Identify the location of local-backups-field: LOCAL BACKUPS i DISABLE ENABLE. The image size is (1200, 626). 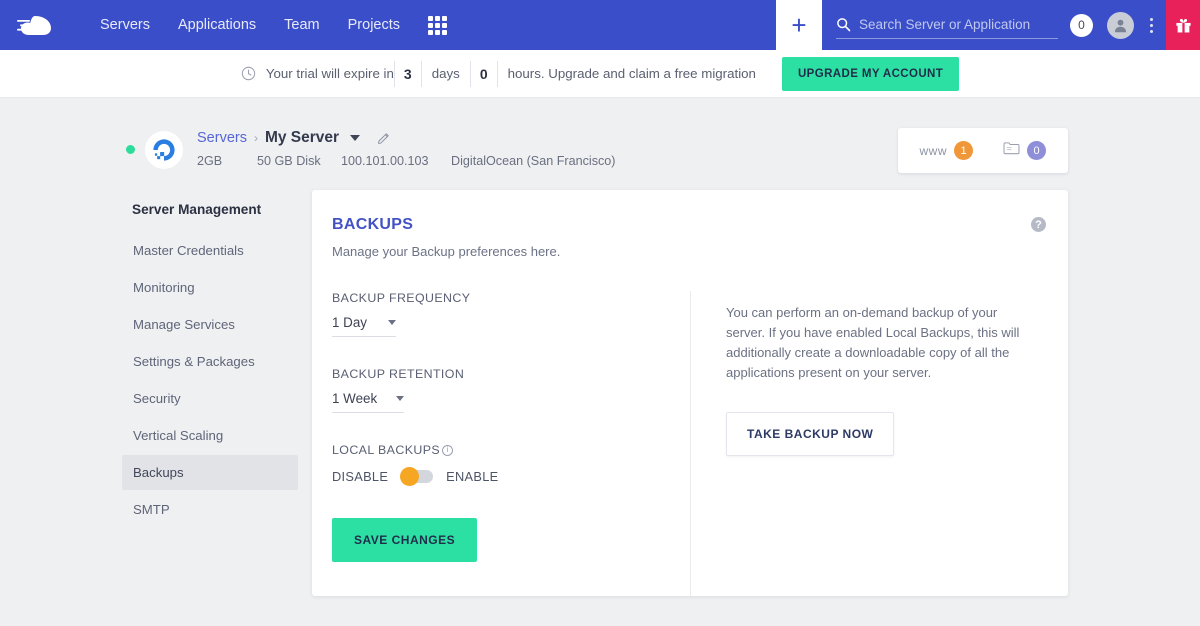
(511, 464).